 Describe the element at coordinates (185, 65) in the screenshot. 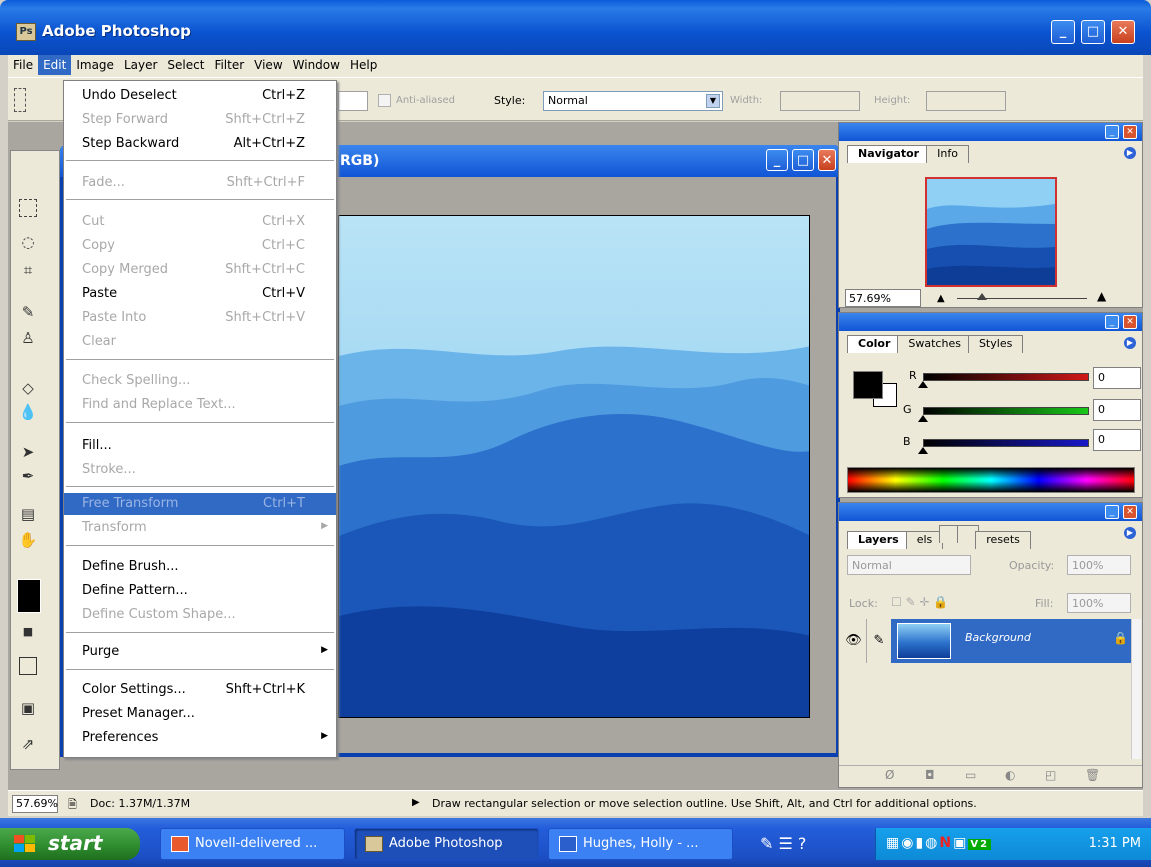

I see `menu-select: Select` at that location.